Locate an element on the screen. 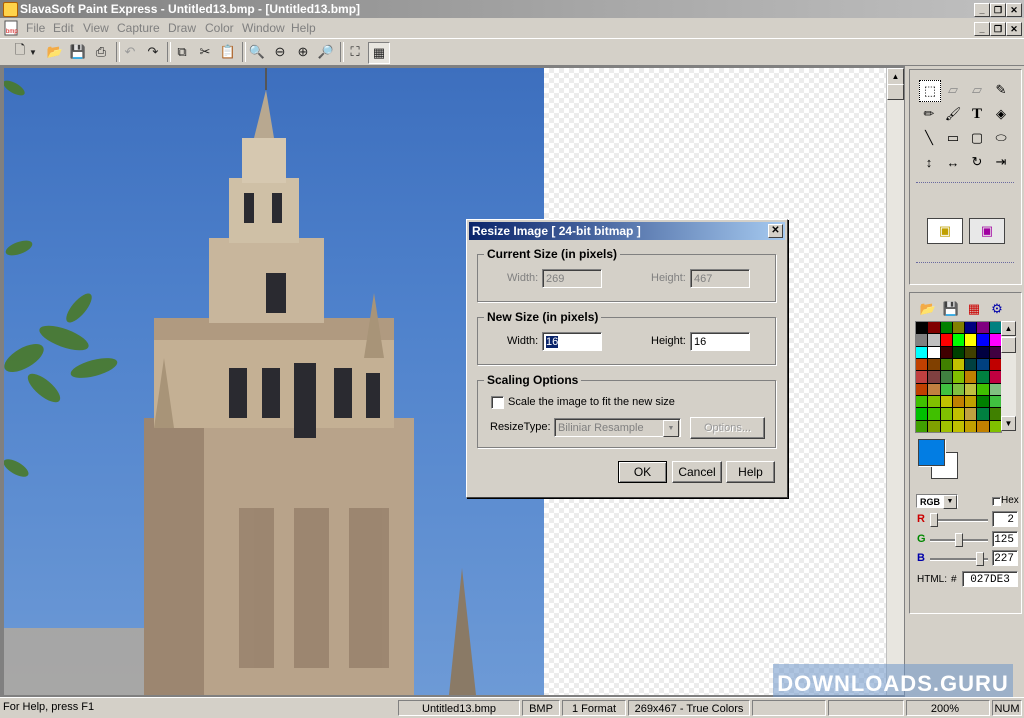  palette-scrollbar: ▲ ▼ is located at coordinates (1008, 376).